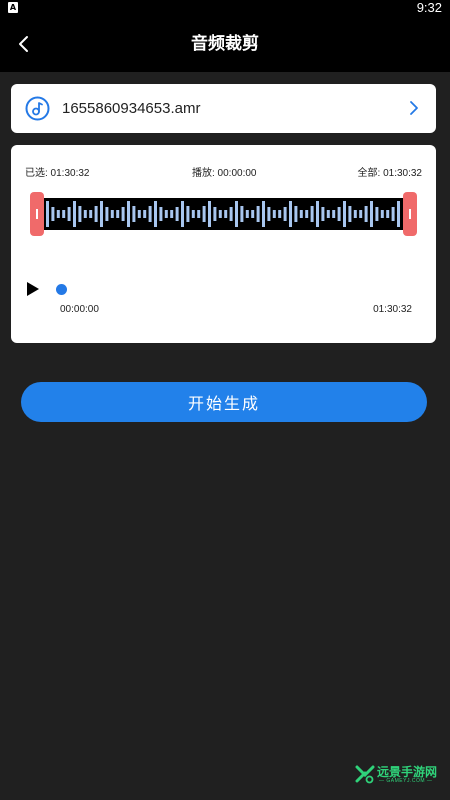 The height and width of the screenshot is (800, 450). Describe the element at coordinates (37, 108) in the screenshot. I see `music-note-icon` at that location.